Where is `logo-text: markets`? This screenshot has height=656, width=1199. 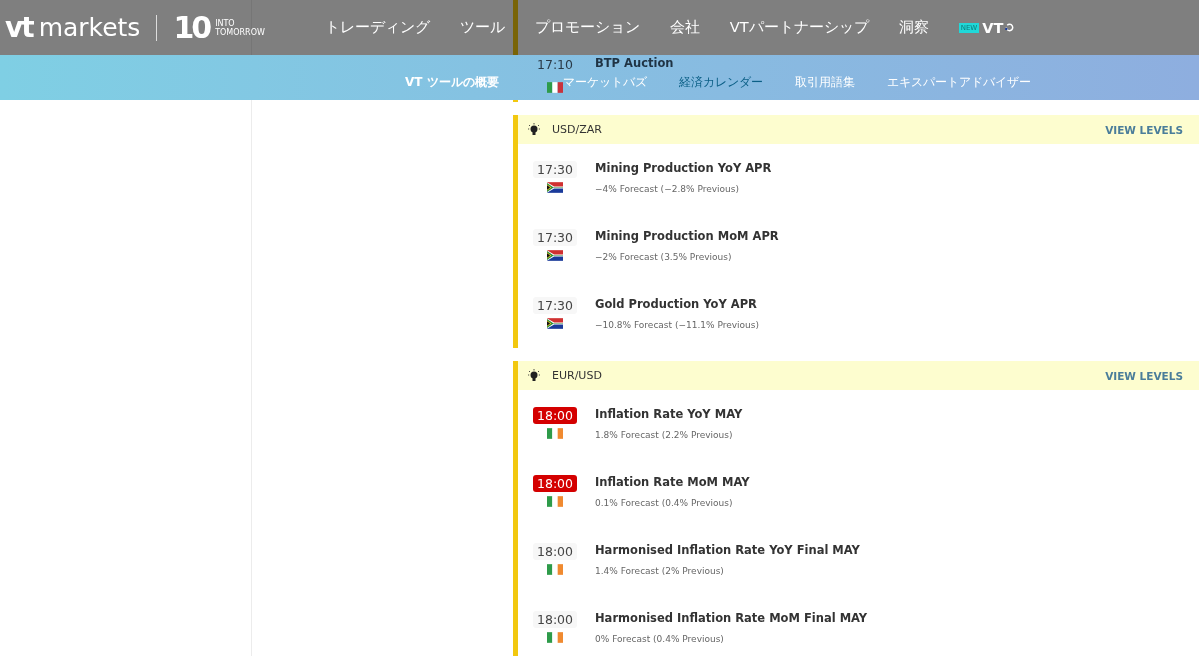 logo-text: markets is located at coordinates (89, 27).